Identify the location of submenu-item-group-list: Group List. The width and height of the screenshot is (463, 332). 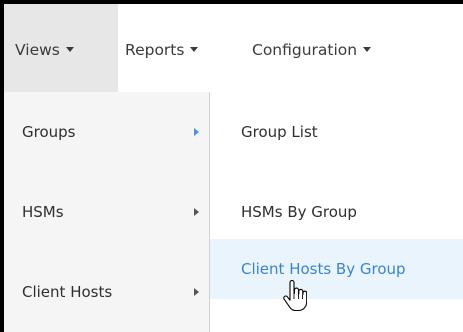
(336, 132).